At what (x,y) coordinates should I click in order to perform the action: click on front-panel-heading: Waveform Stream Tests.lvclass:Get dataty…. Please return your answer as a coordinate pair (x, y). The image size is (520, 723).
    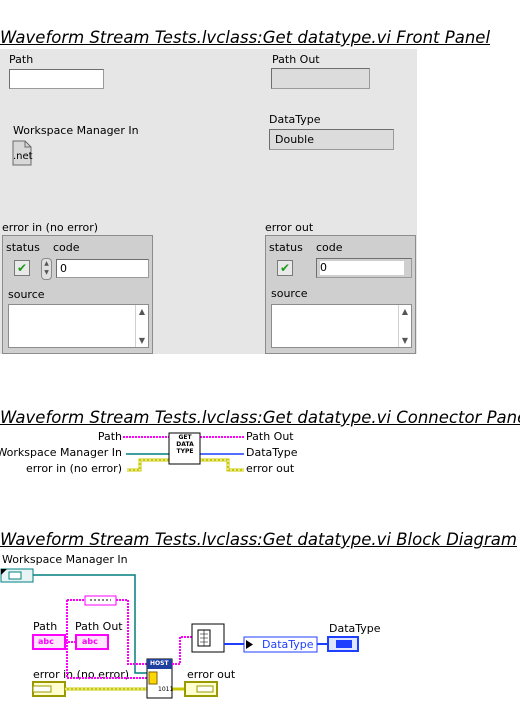
    Looking at the image, I should click on (245, 37).